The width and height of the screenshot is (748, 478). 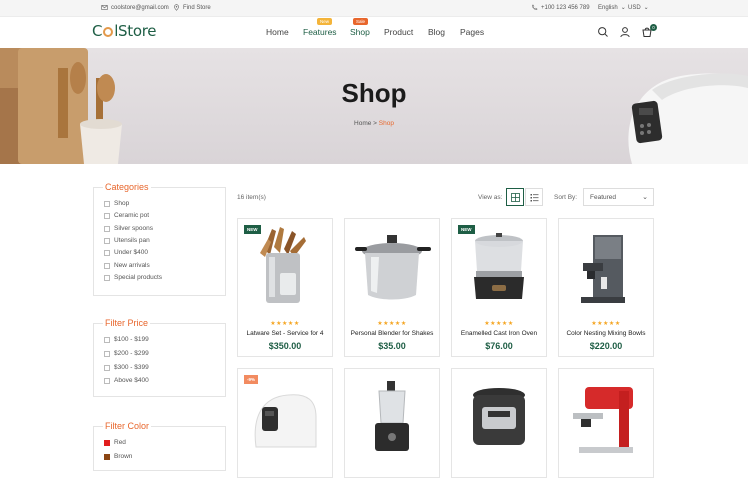 I want to click on category-item: Shop, so click(x=116, y=203).